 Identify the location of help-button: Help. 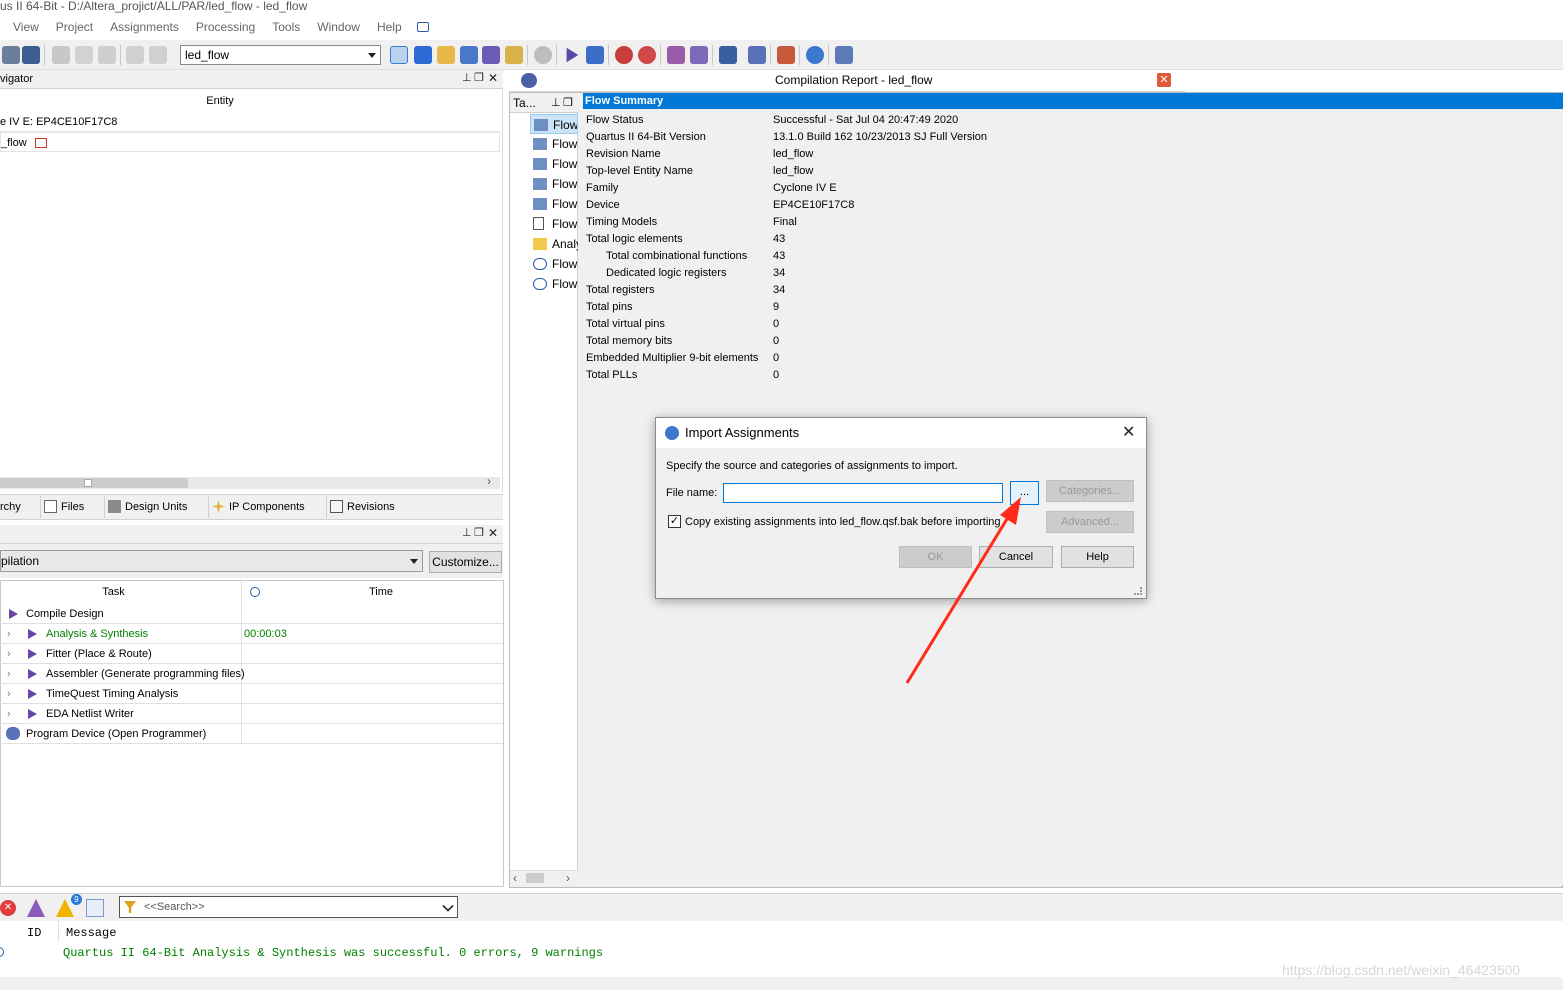
(1097, 557).